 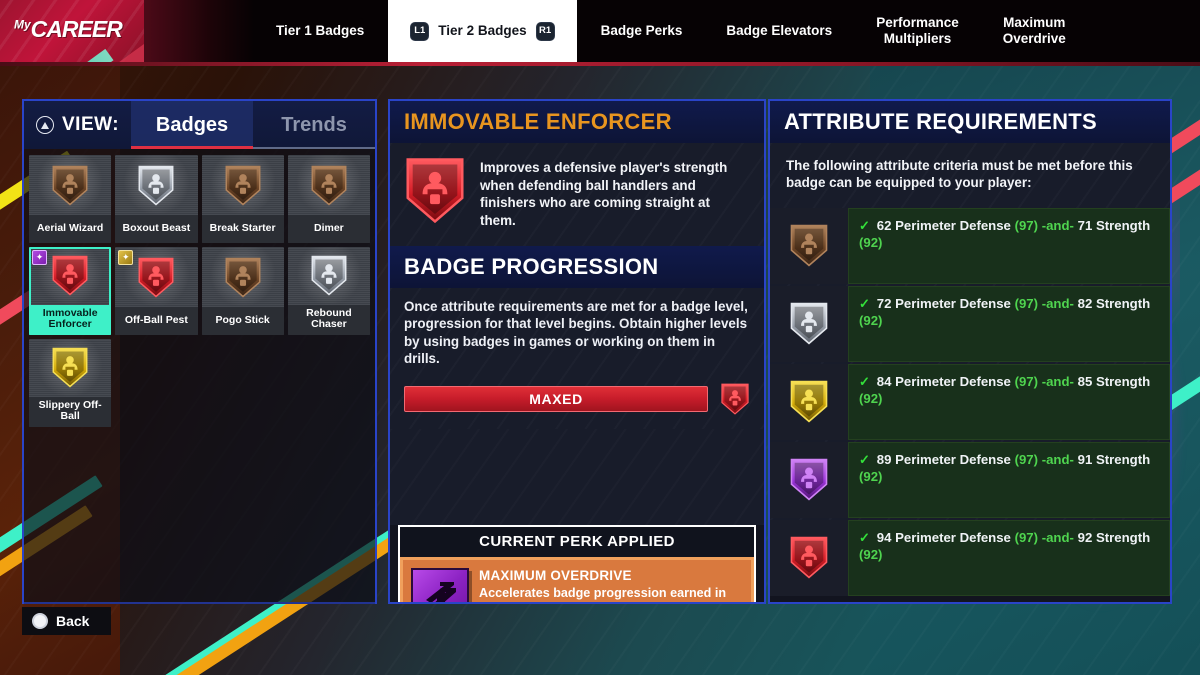 What do you see at coordinates (328, 319) in the screenshot?
I see `badge-tile-label: Rebound Chaser` at bounding box center [328, 319].